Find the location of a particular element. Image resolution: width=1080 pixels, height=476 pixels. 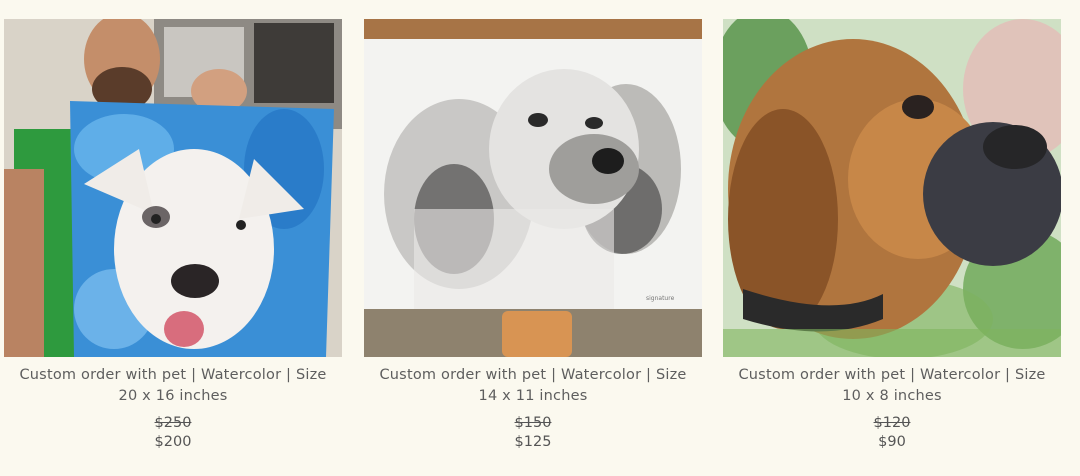

original-price: $120 is located at coordinates (892, 423).